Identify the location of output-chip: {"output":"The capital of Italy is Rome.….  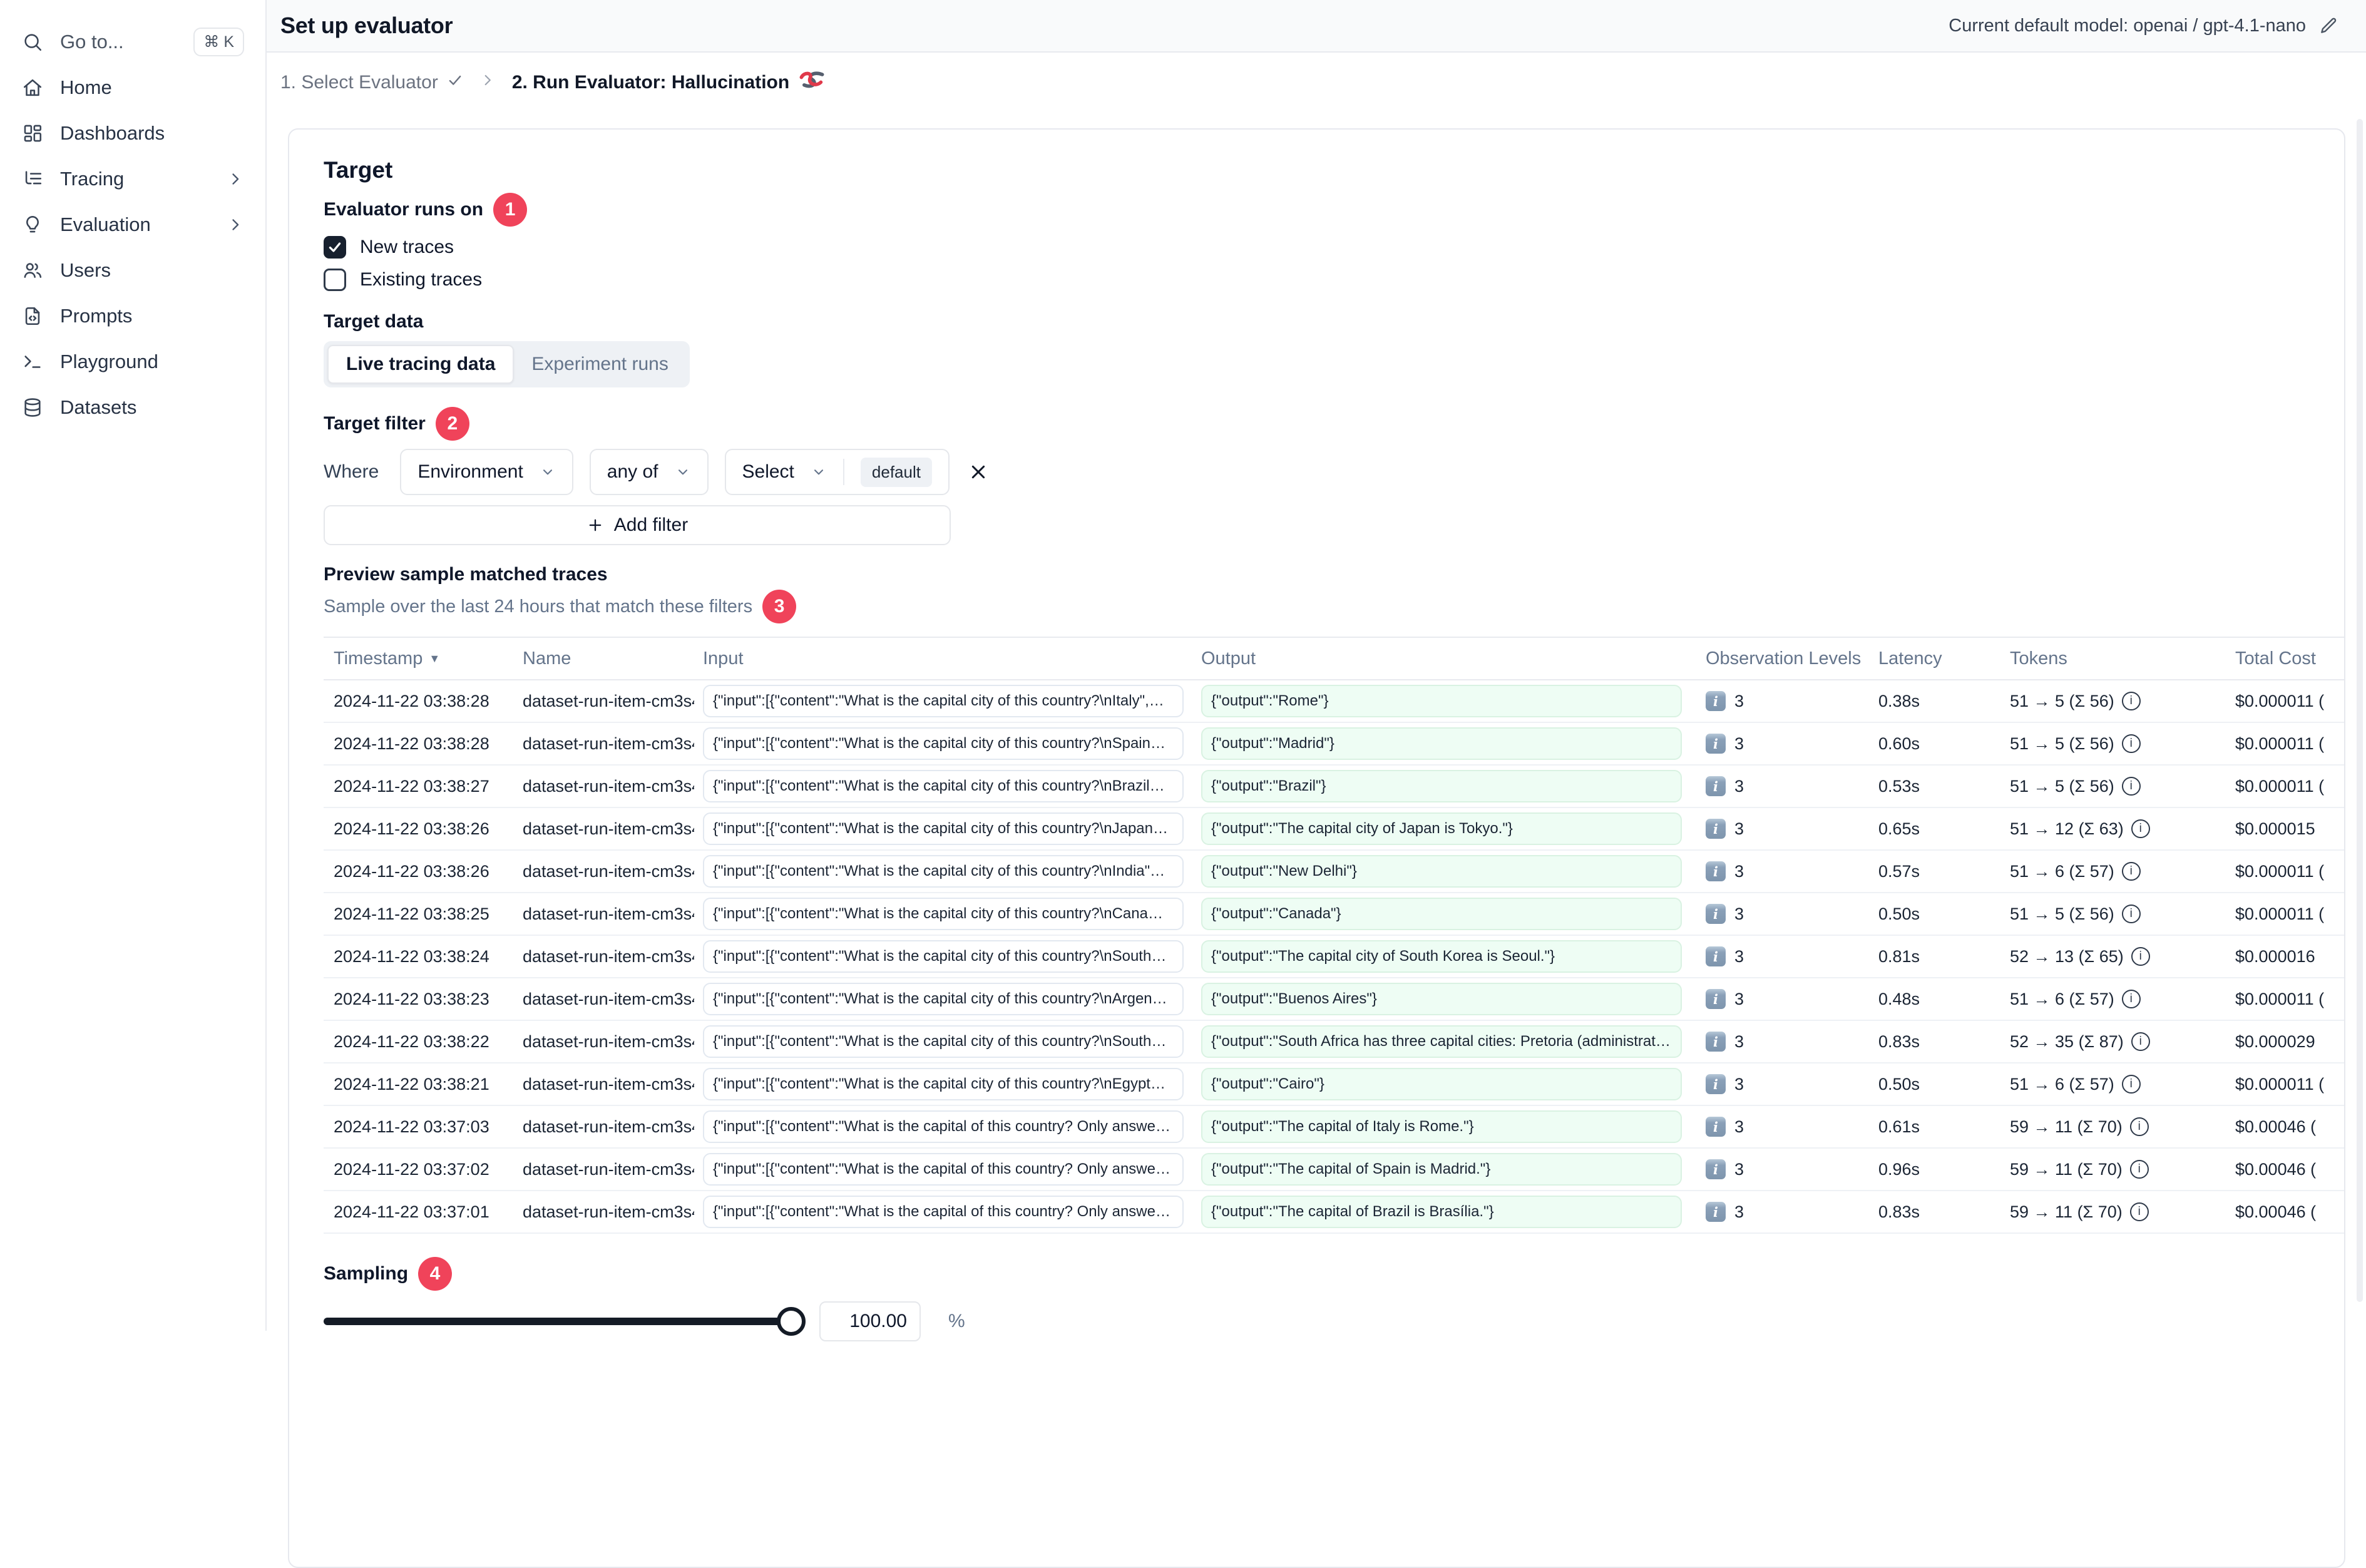
(1441, 1126).